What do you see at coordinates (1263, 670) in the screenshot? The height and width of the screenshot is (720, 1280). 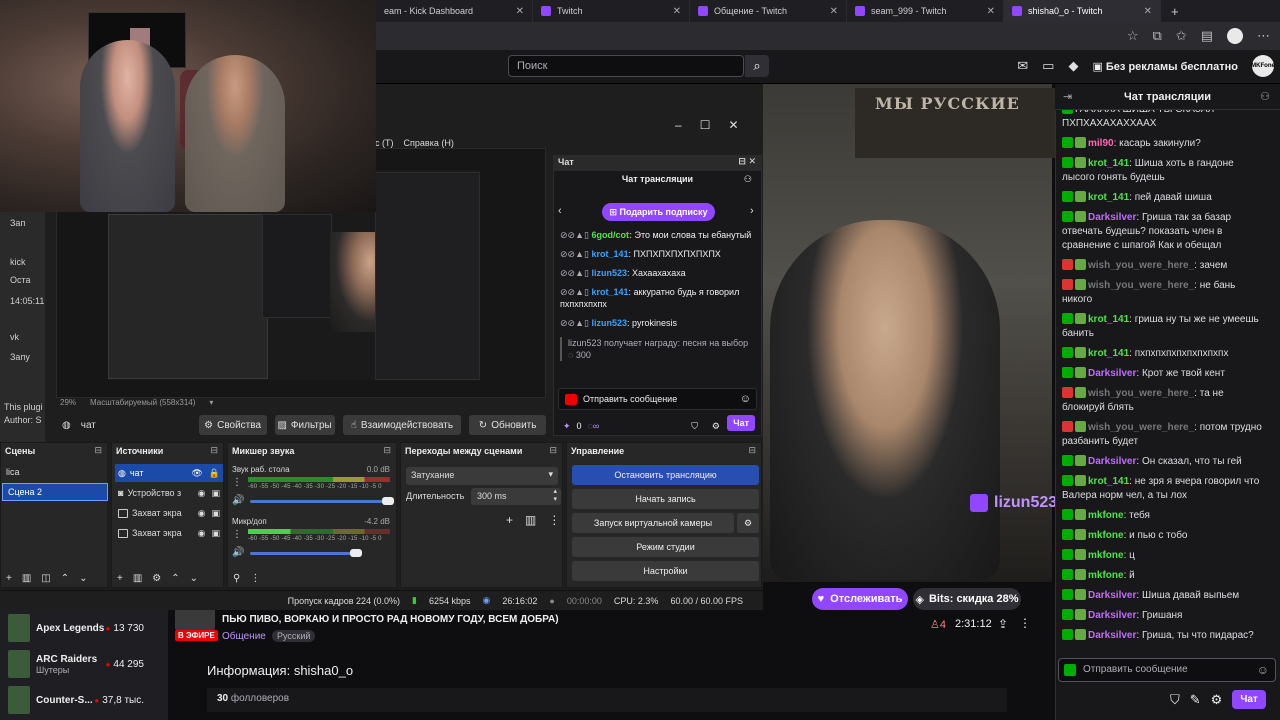 I see `emote-icon: ☺` at bounding box center [1263, 670].